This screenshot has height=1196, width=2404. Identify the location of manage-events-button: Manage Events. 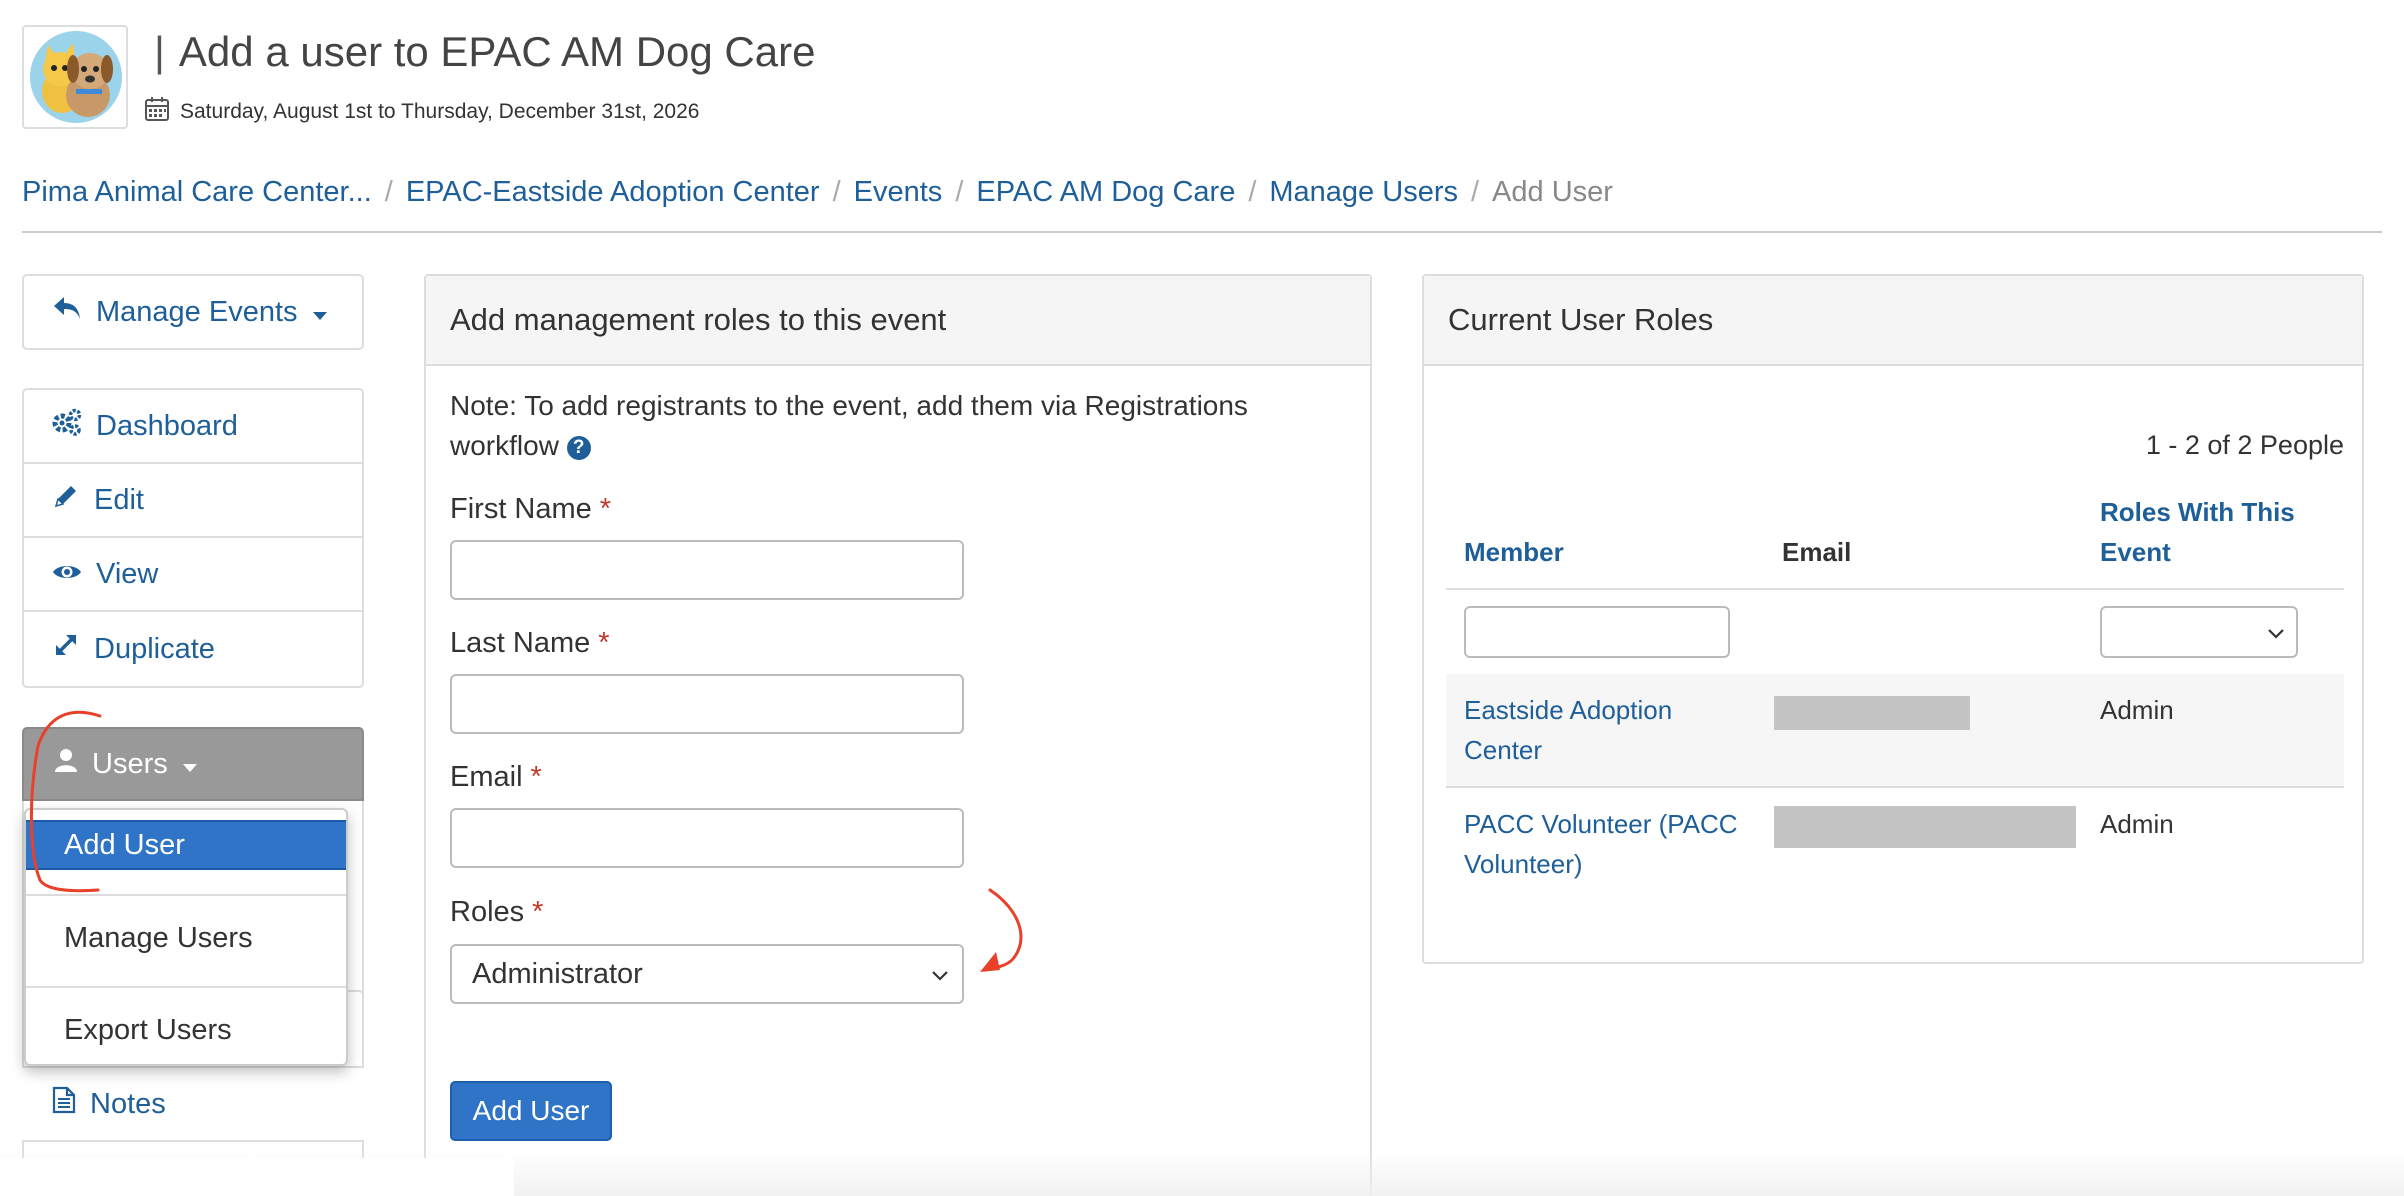
(193, 312).